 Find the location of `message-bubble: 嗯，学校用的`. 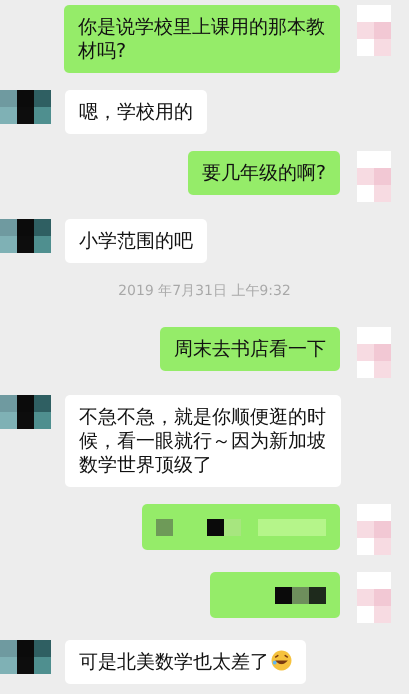

message-bubble: 嗯，学校用的 is located at coordinates (136, 112).